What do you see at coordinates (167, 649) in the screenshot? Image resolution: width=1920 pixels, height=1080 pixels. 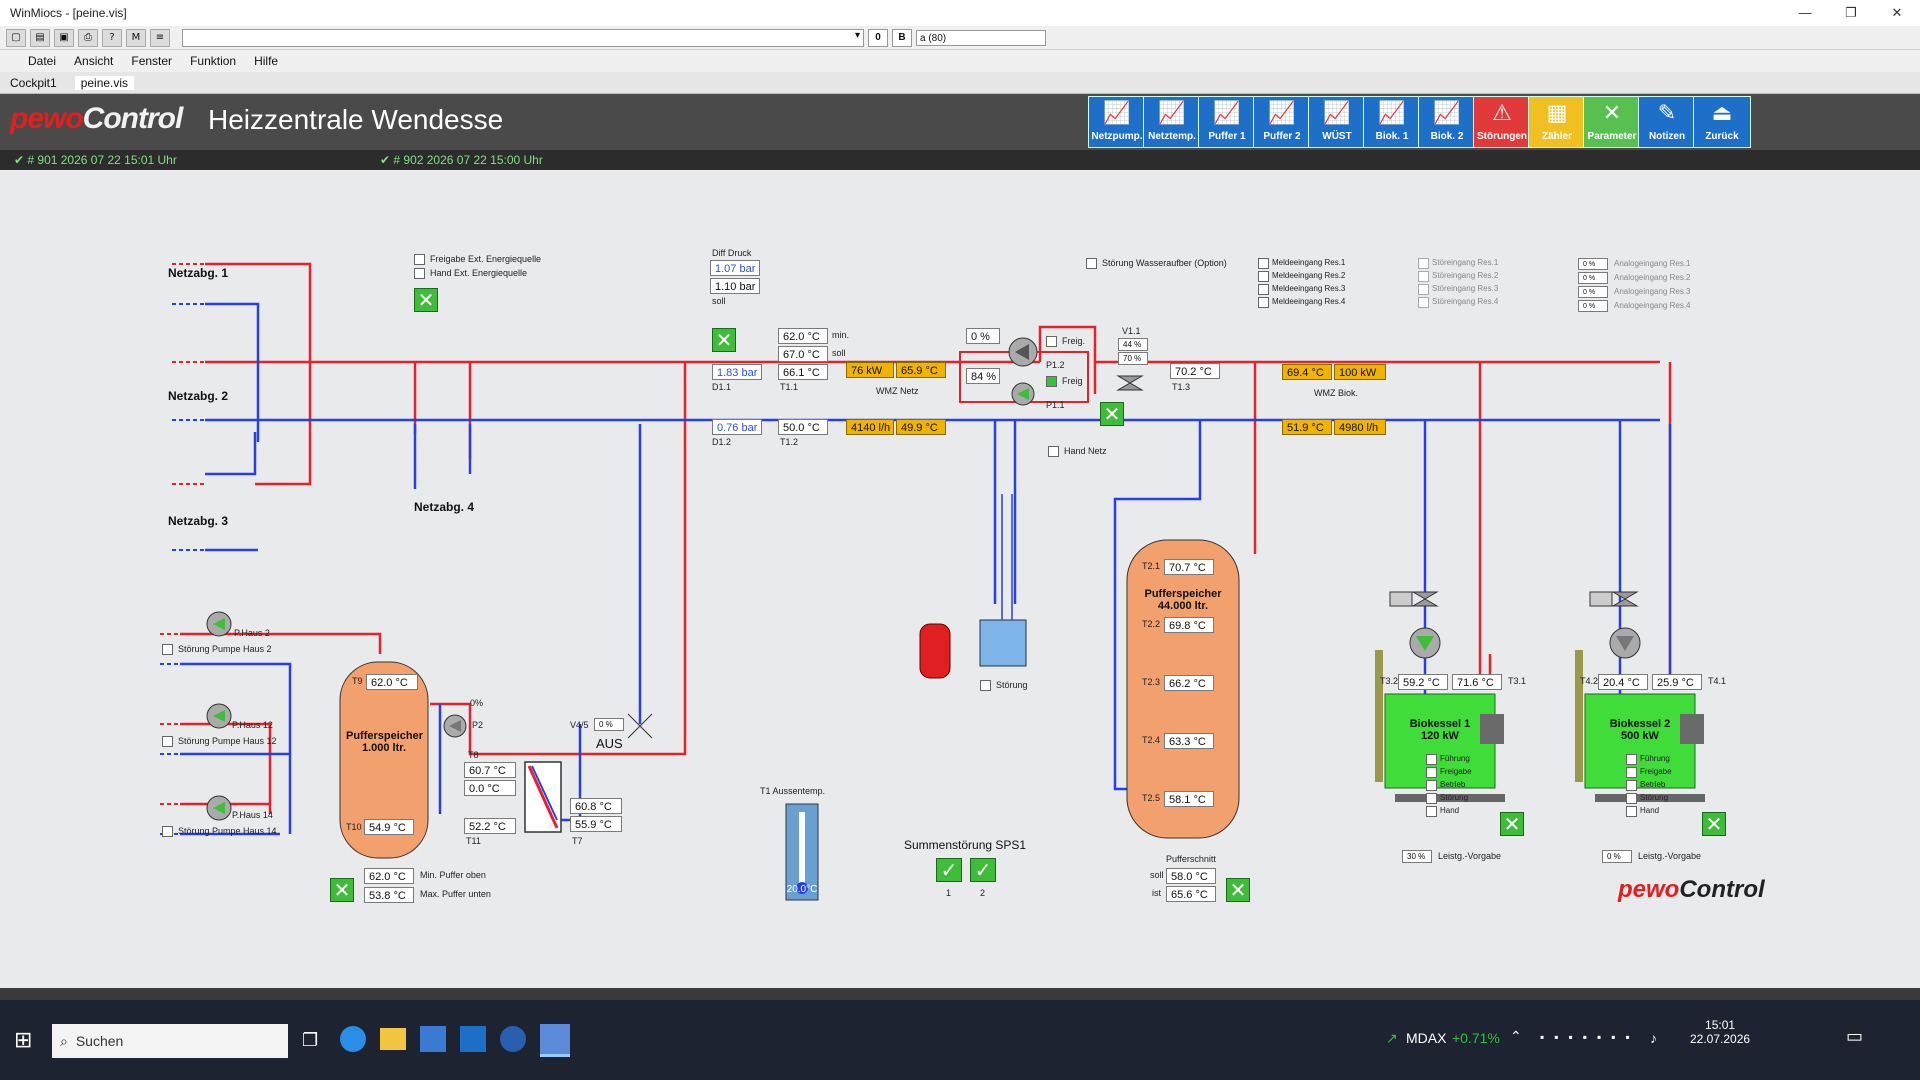 I see `stoerung-haus2-checkbox` at bounding box center [167, 649].